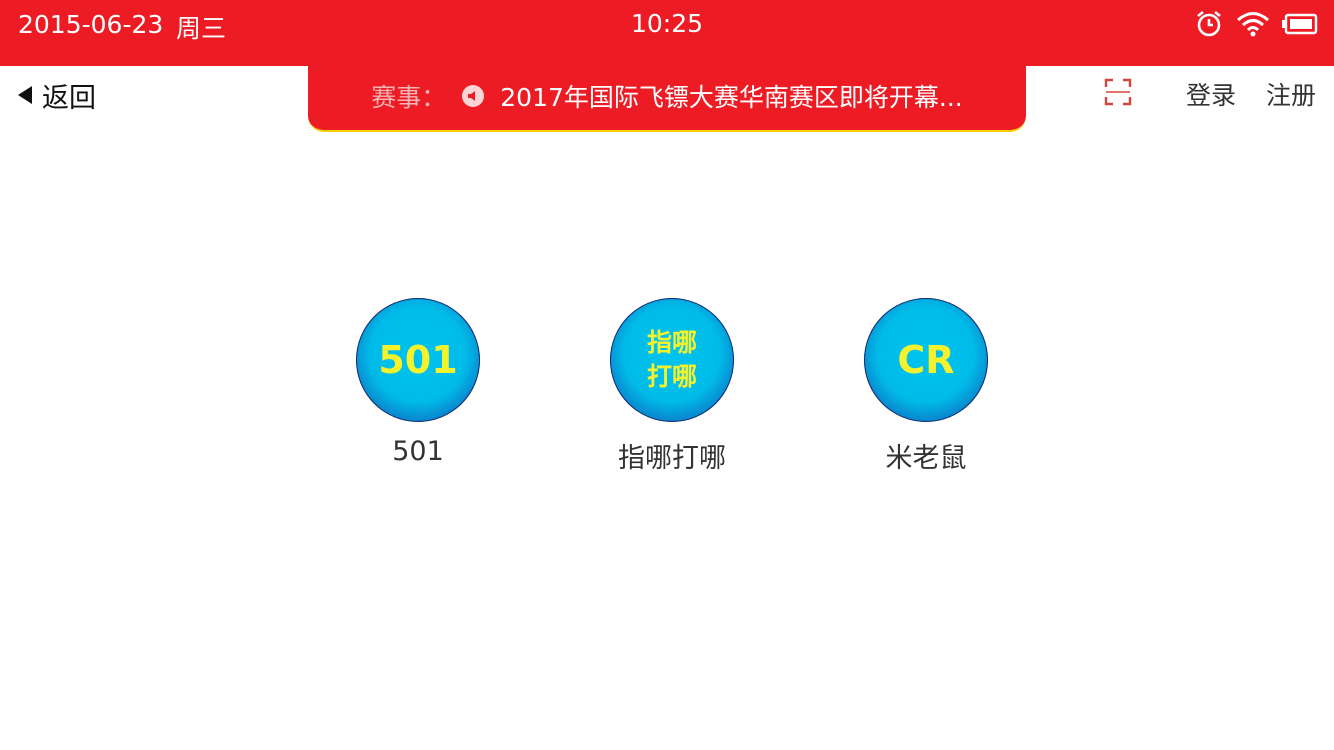  I want to click on battery-icon, so click(1300, 24).